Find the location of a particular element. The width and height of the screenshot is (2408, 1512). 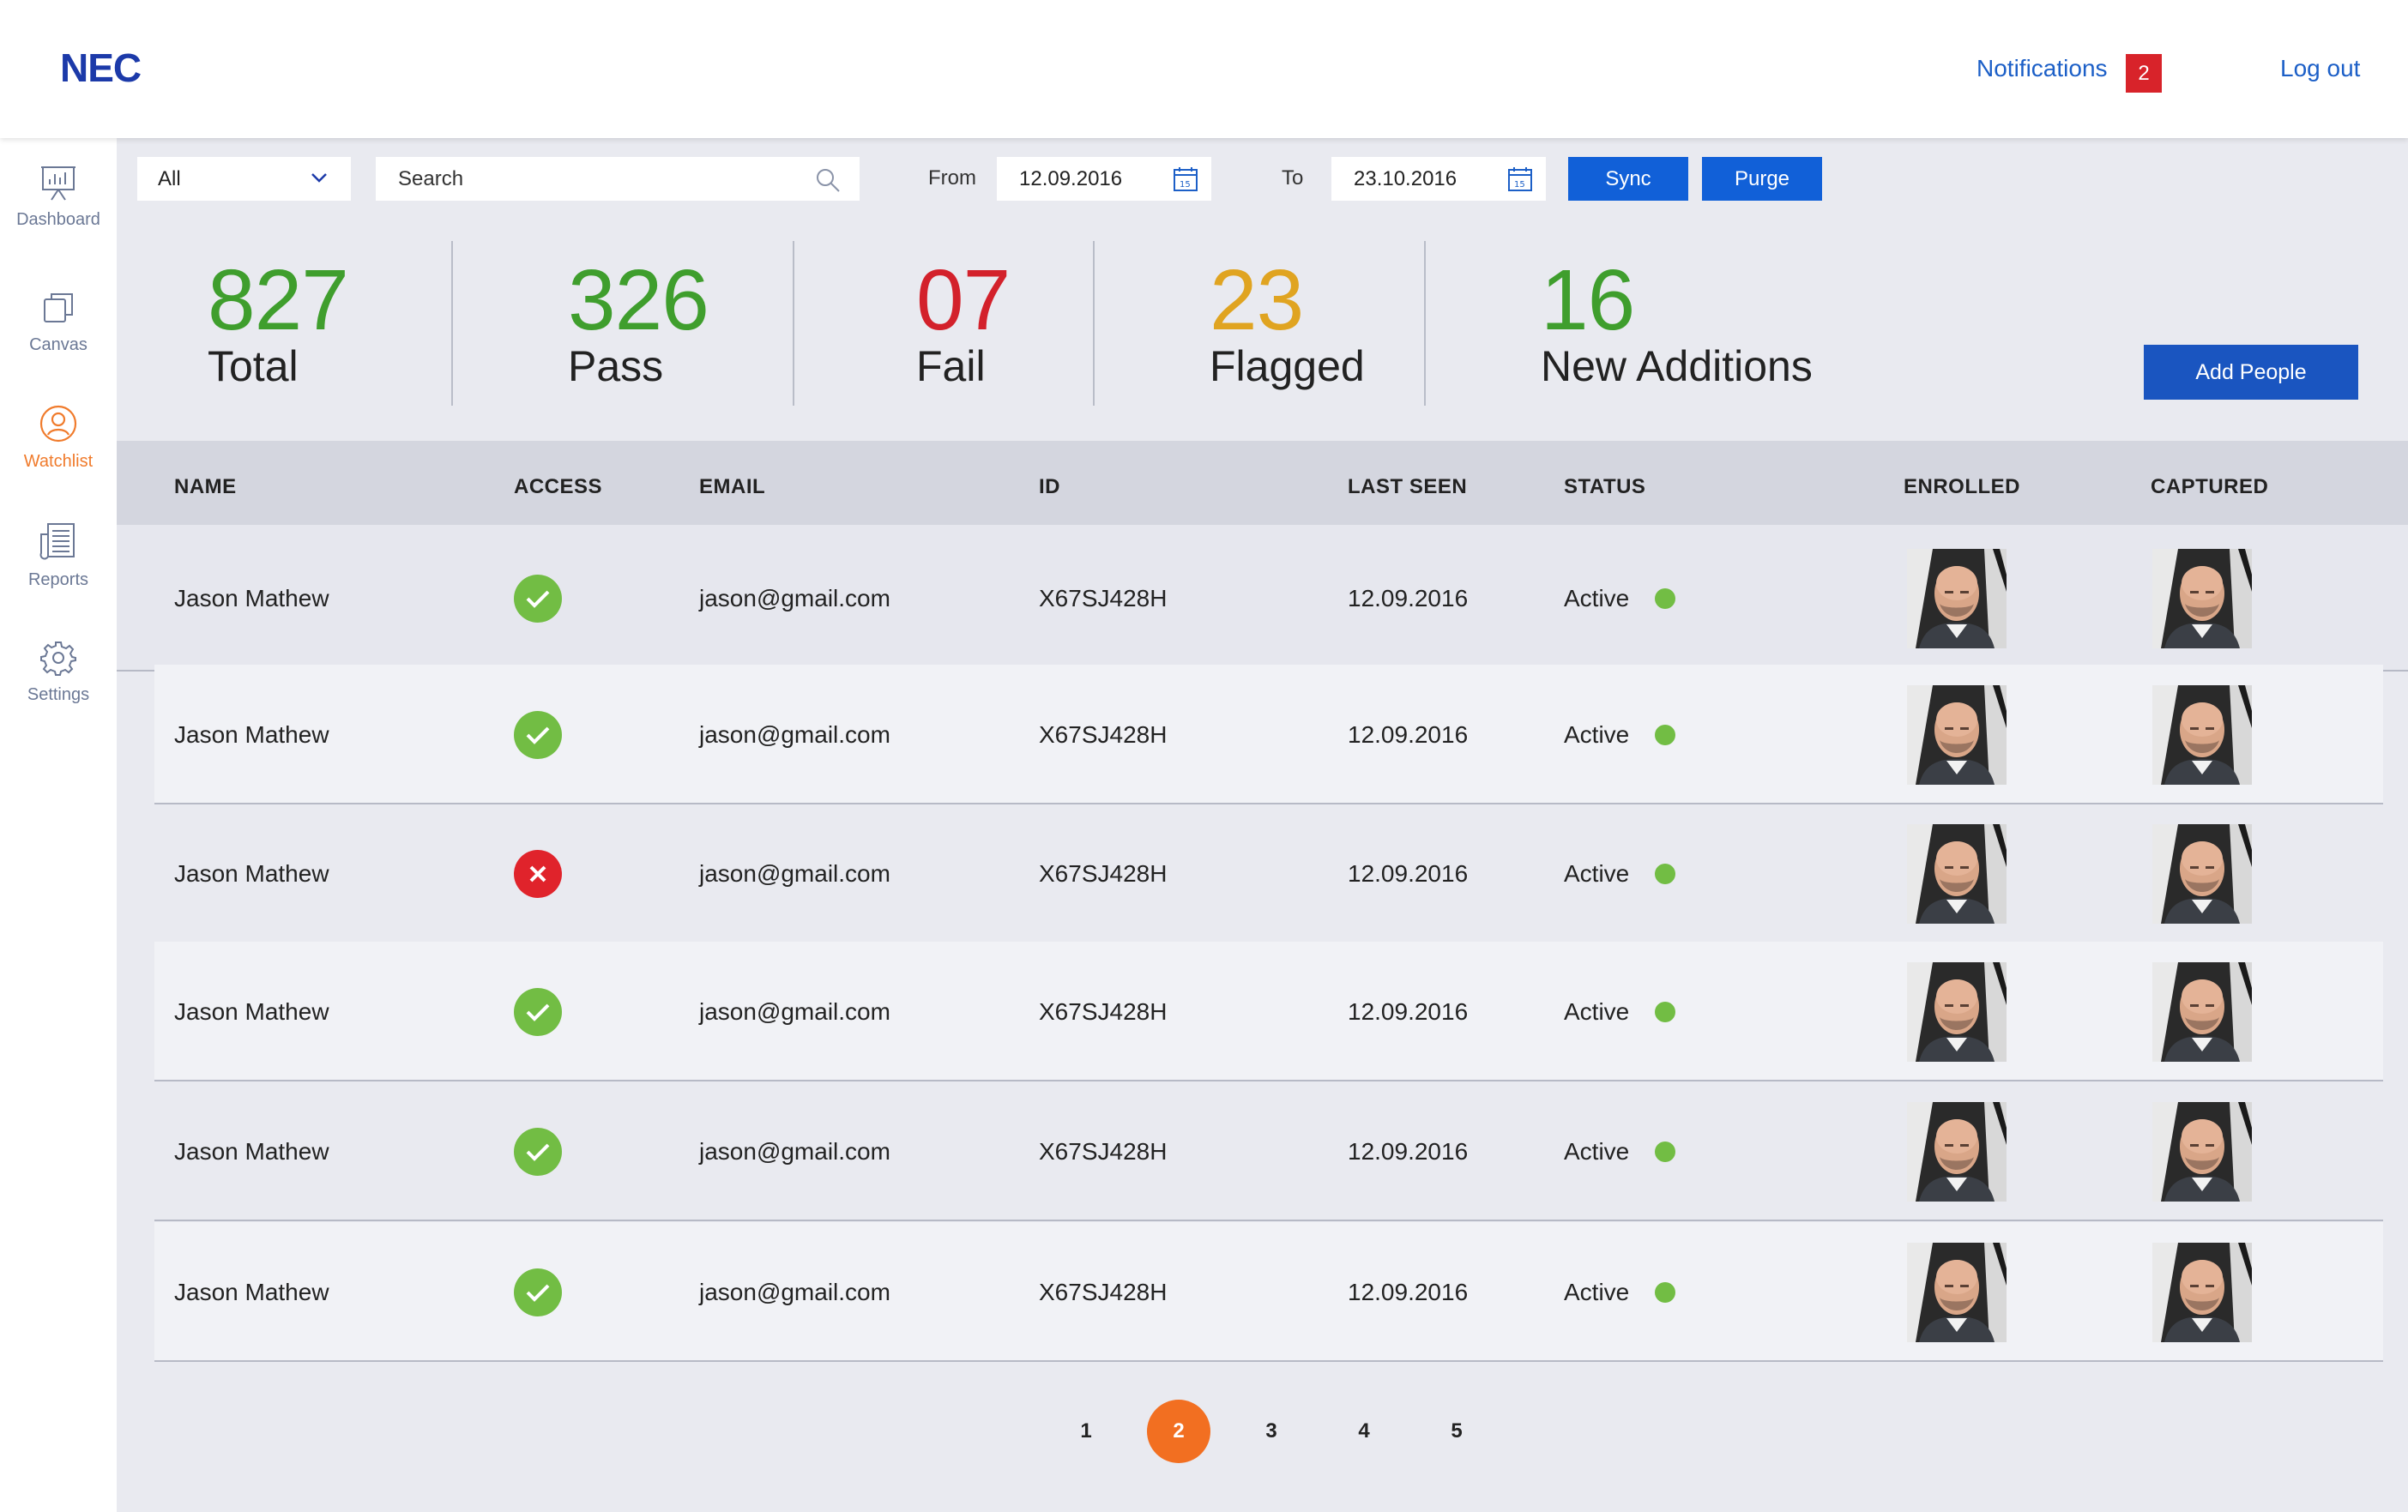

to-date-field: 23.10.2016 15 is located at coordinates (1438, 179).